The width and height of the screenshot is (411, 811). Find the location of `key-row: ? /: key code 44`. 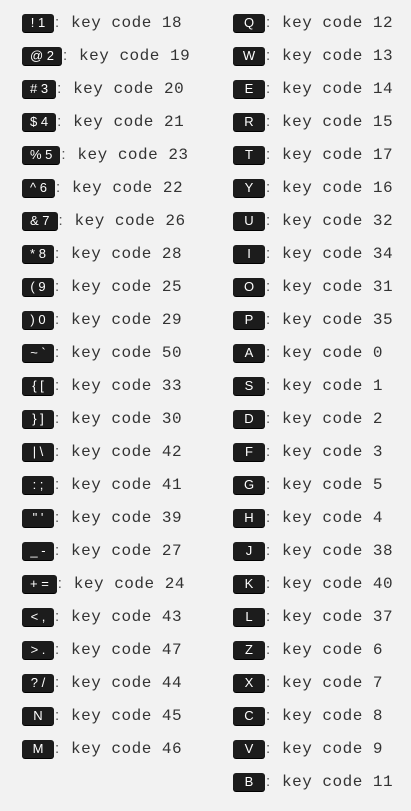

key-row: ? /: key code 44 is located at coordinates (113, 682).